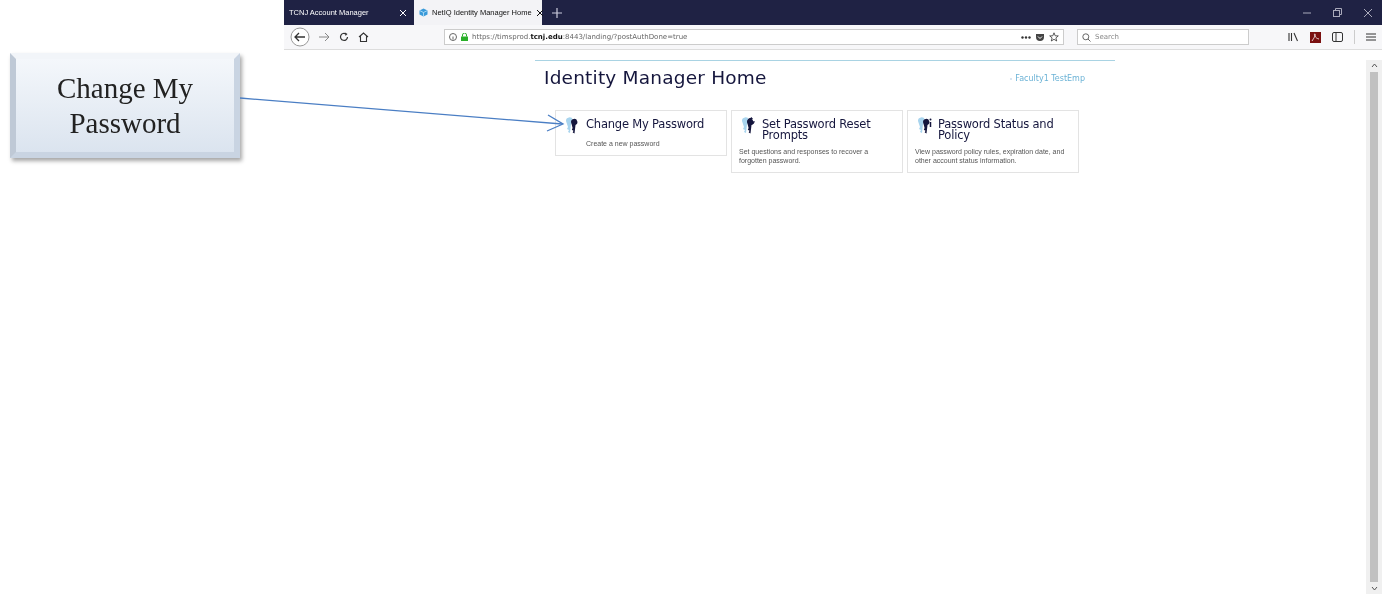  Describe the element at coordinates (1337, 12) in the screenshot. I see `restore-icon` at that location.